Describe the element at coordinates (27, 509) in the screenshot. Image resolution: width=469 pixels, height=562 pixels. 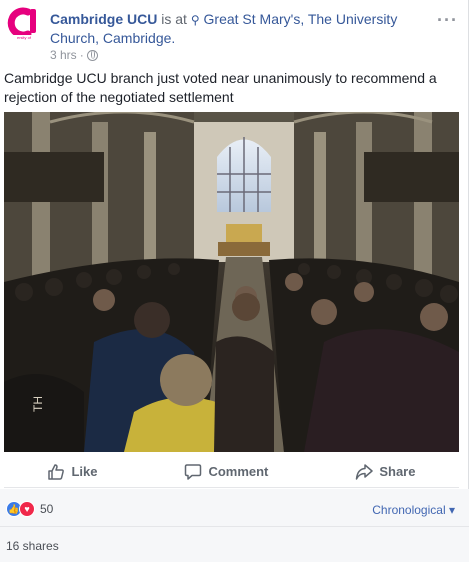
I see `love-reaction-icon: ♥` at that location.